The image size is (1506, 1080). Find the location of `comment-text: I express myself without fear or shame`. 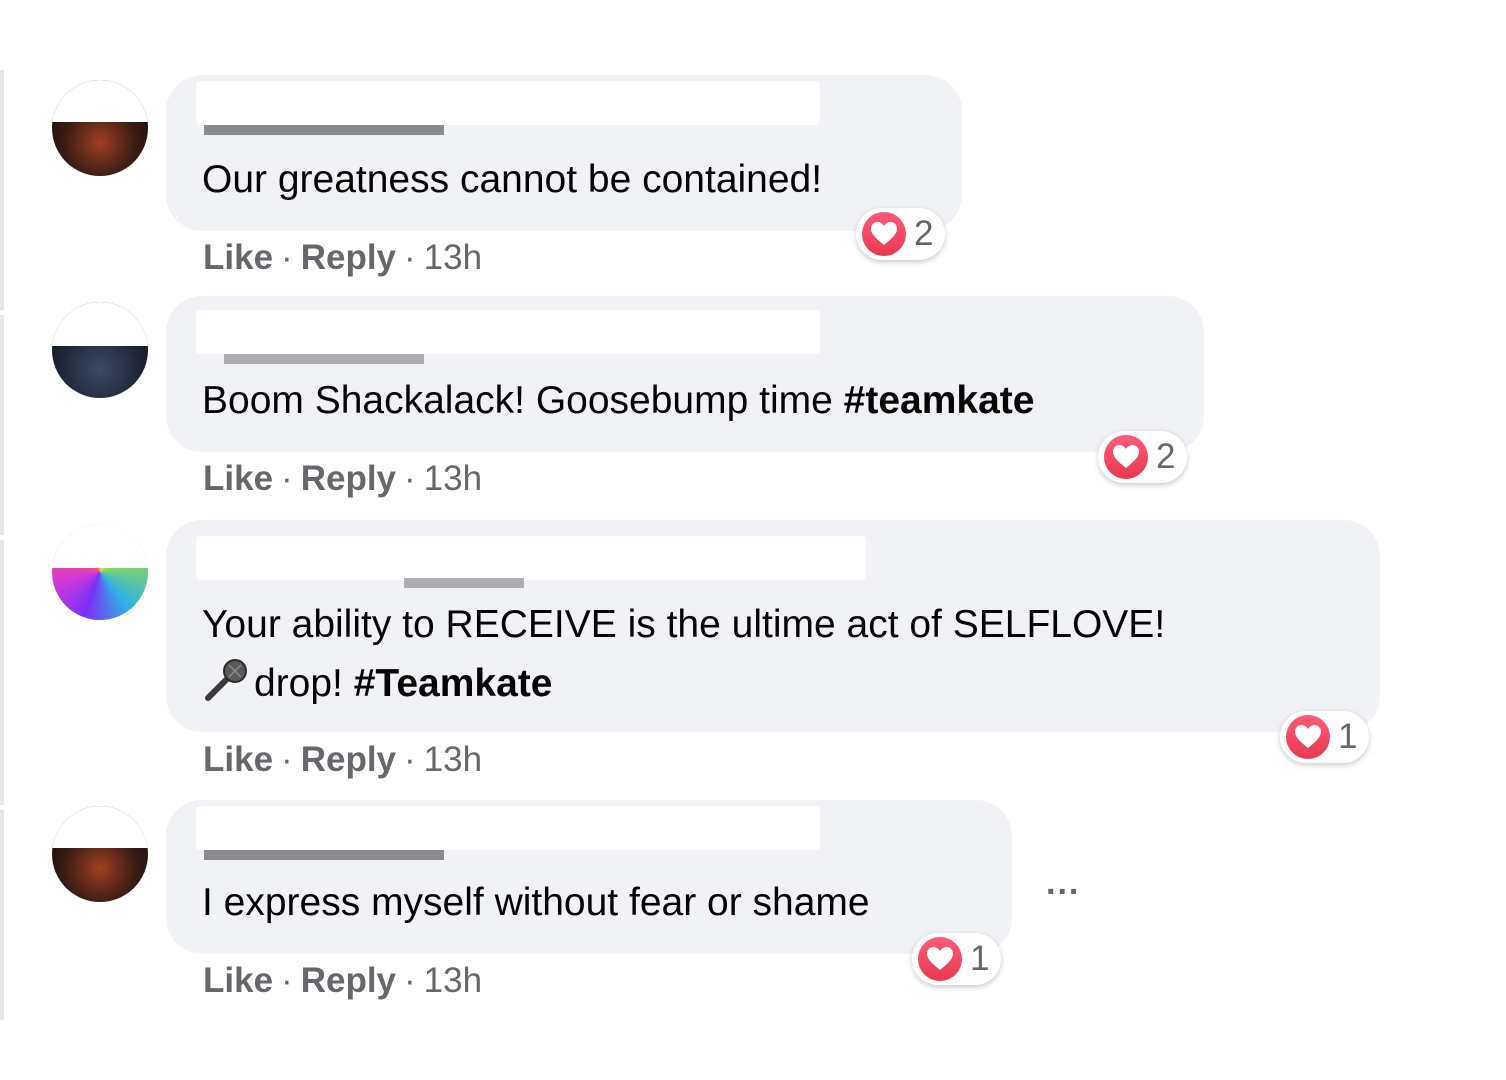

comment-text: I express myself without fear or shame is located at coordinates (536, 902).